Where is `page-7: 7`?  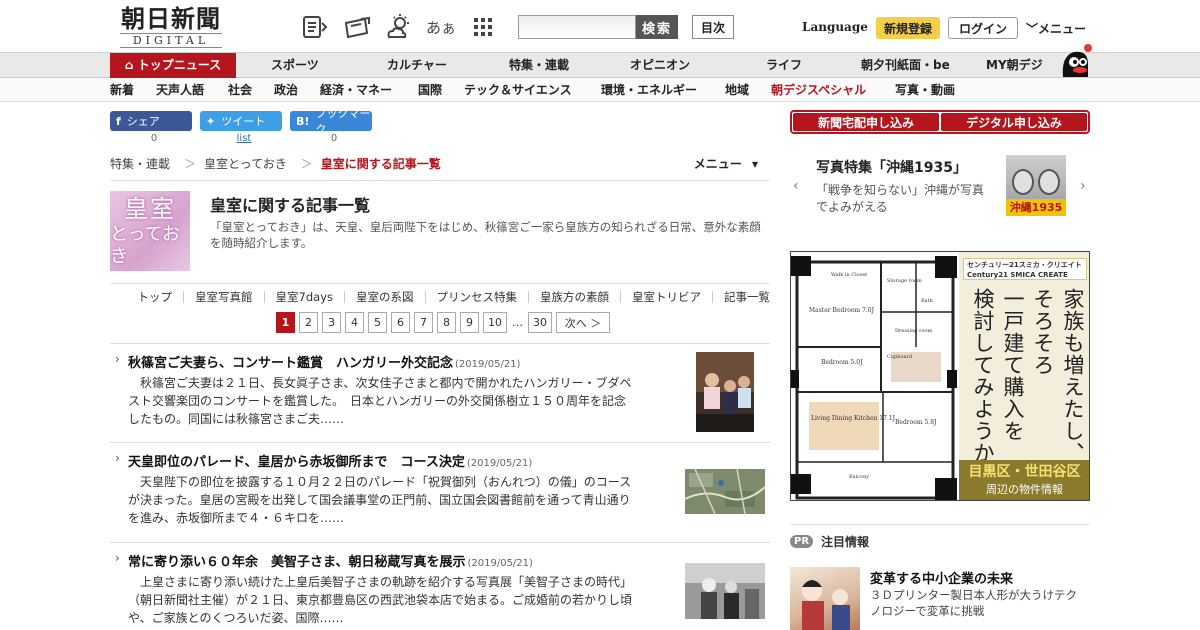
page-7: 7 is located at coordinates (423, 322).